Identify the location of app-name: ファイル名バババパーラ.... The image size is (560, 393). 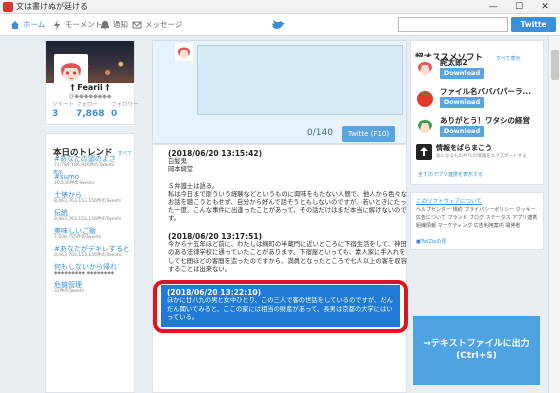
(486, 91).